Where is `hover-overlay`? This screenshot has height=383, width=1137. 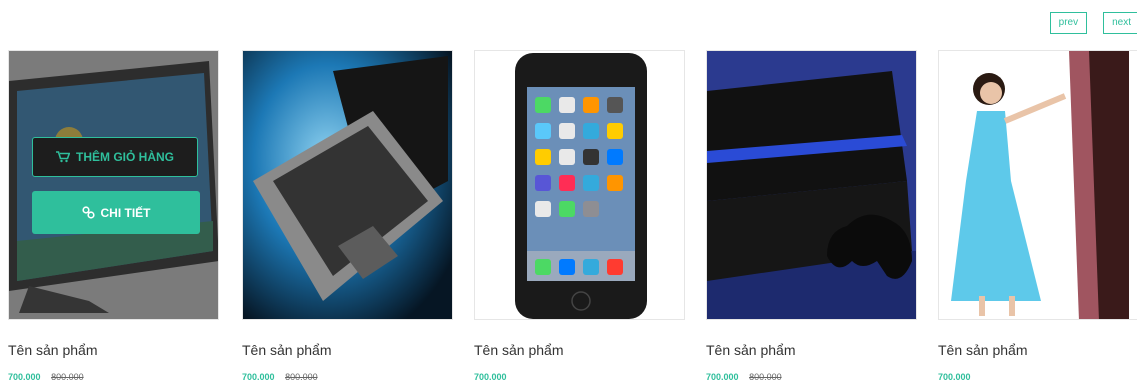
hover-overlay is located at coordinates (113, 185).